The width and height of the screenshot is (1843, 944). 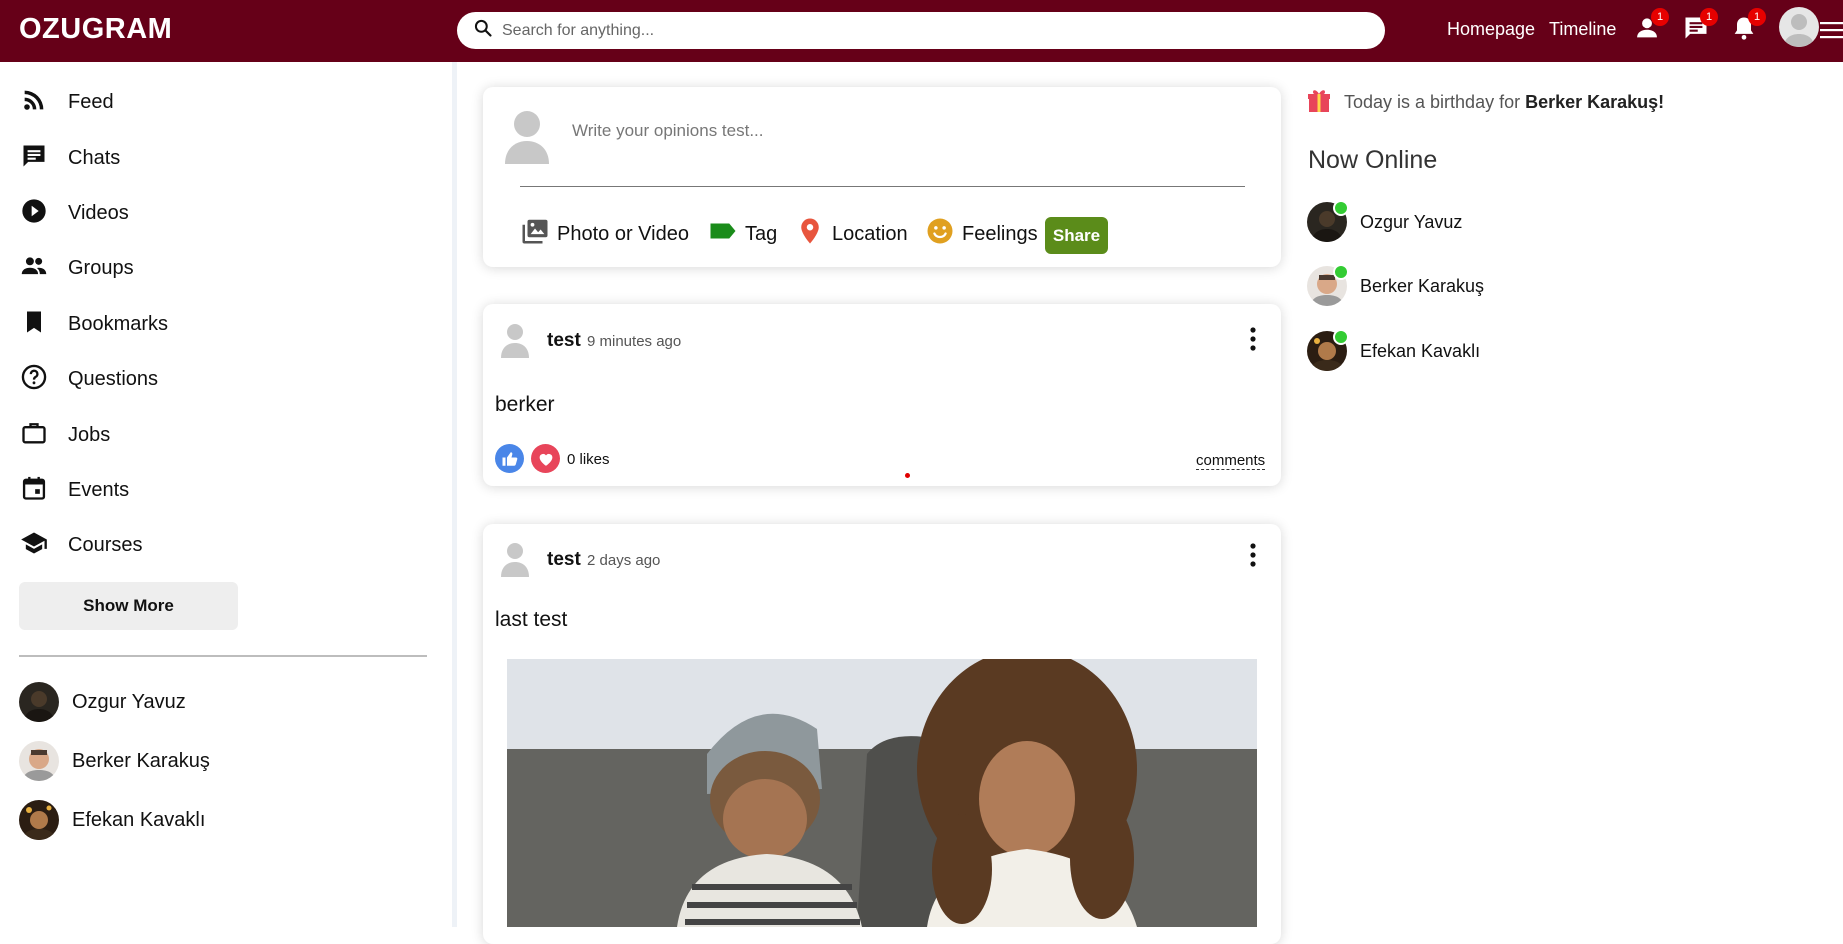 What do you see at coordinates (723, 234) in the screenshot?
I see `label-icon` at bounding box center [723, 234].